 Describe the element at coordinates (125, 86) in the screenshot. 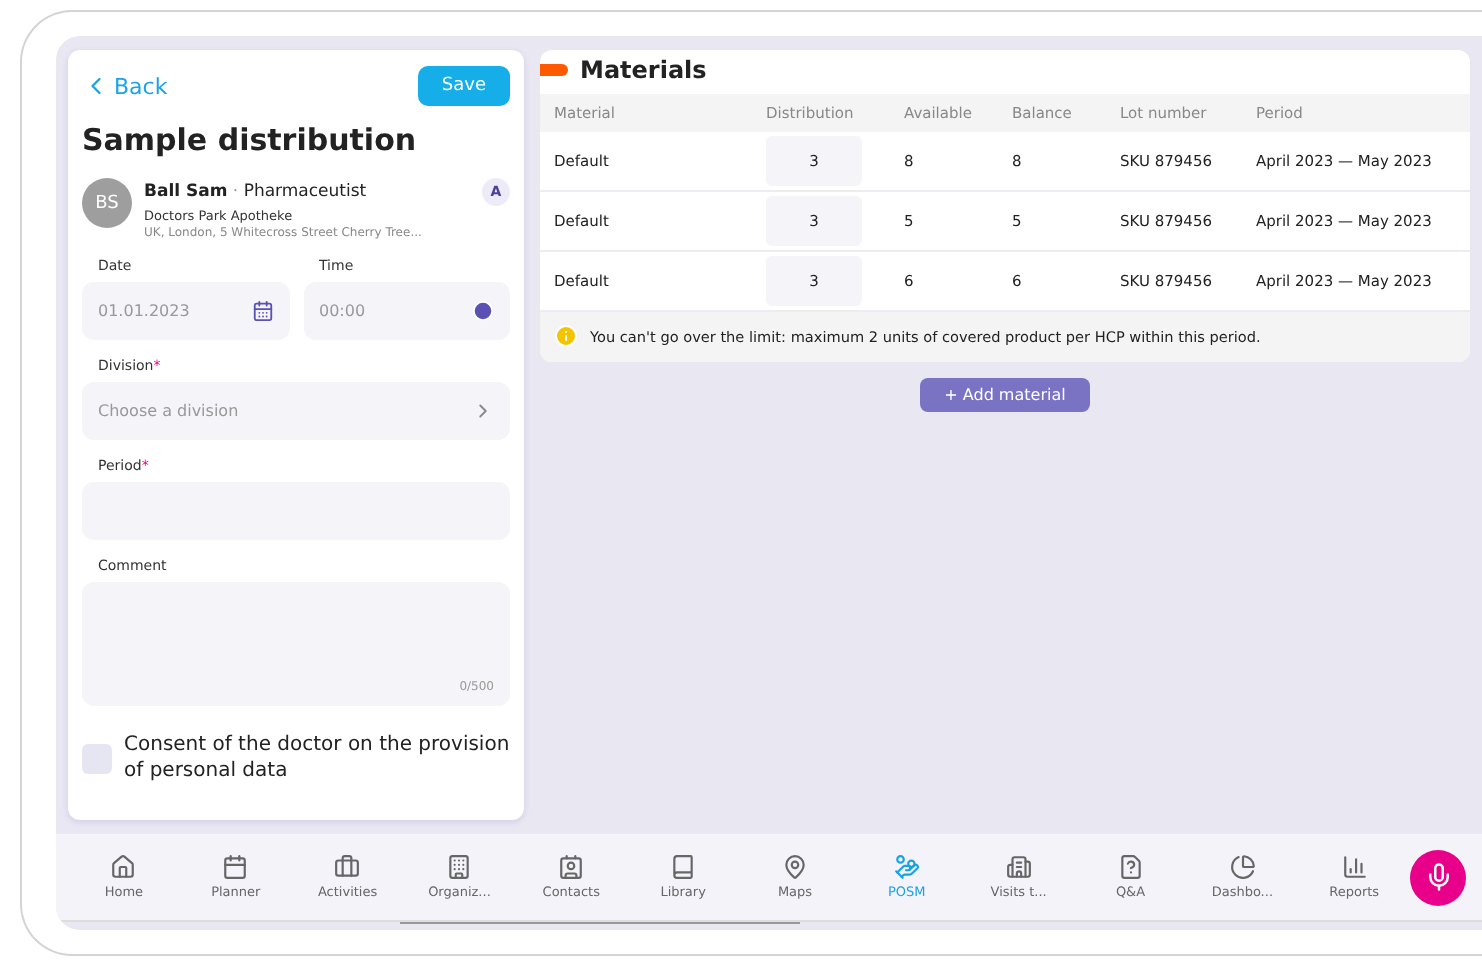

I see `back-link: Back` at that location.